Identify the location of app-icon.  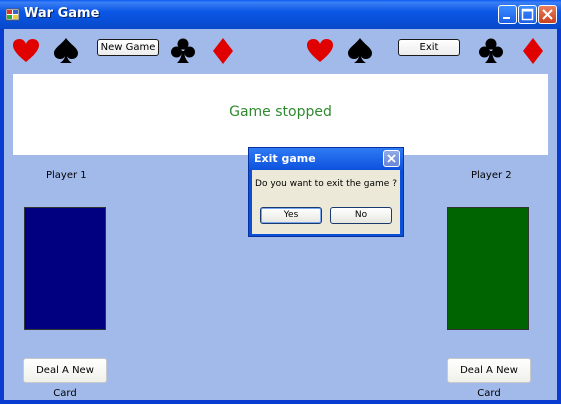
(12, 14).